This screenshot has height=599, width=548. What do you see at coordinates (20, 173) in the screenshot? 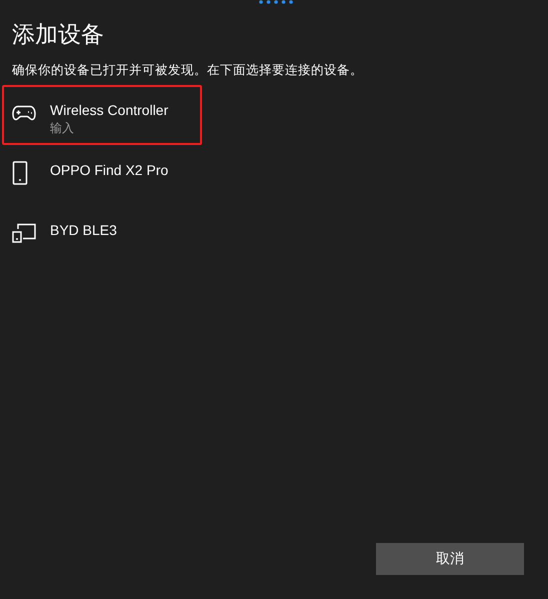
I see `phone-icon` at bounding box center [20, 173].